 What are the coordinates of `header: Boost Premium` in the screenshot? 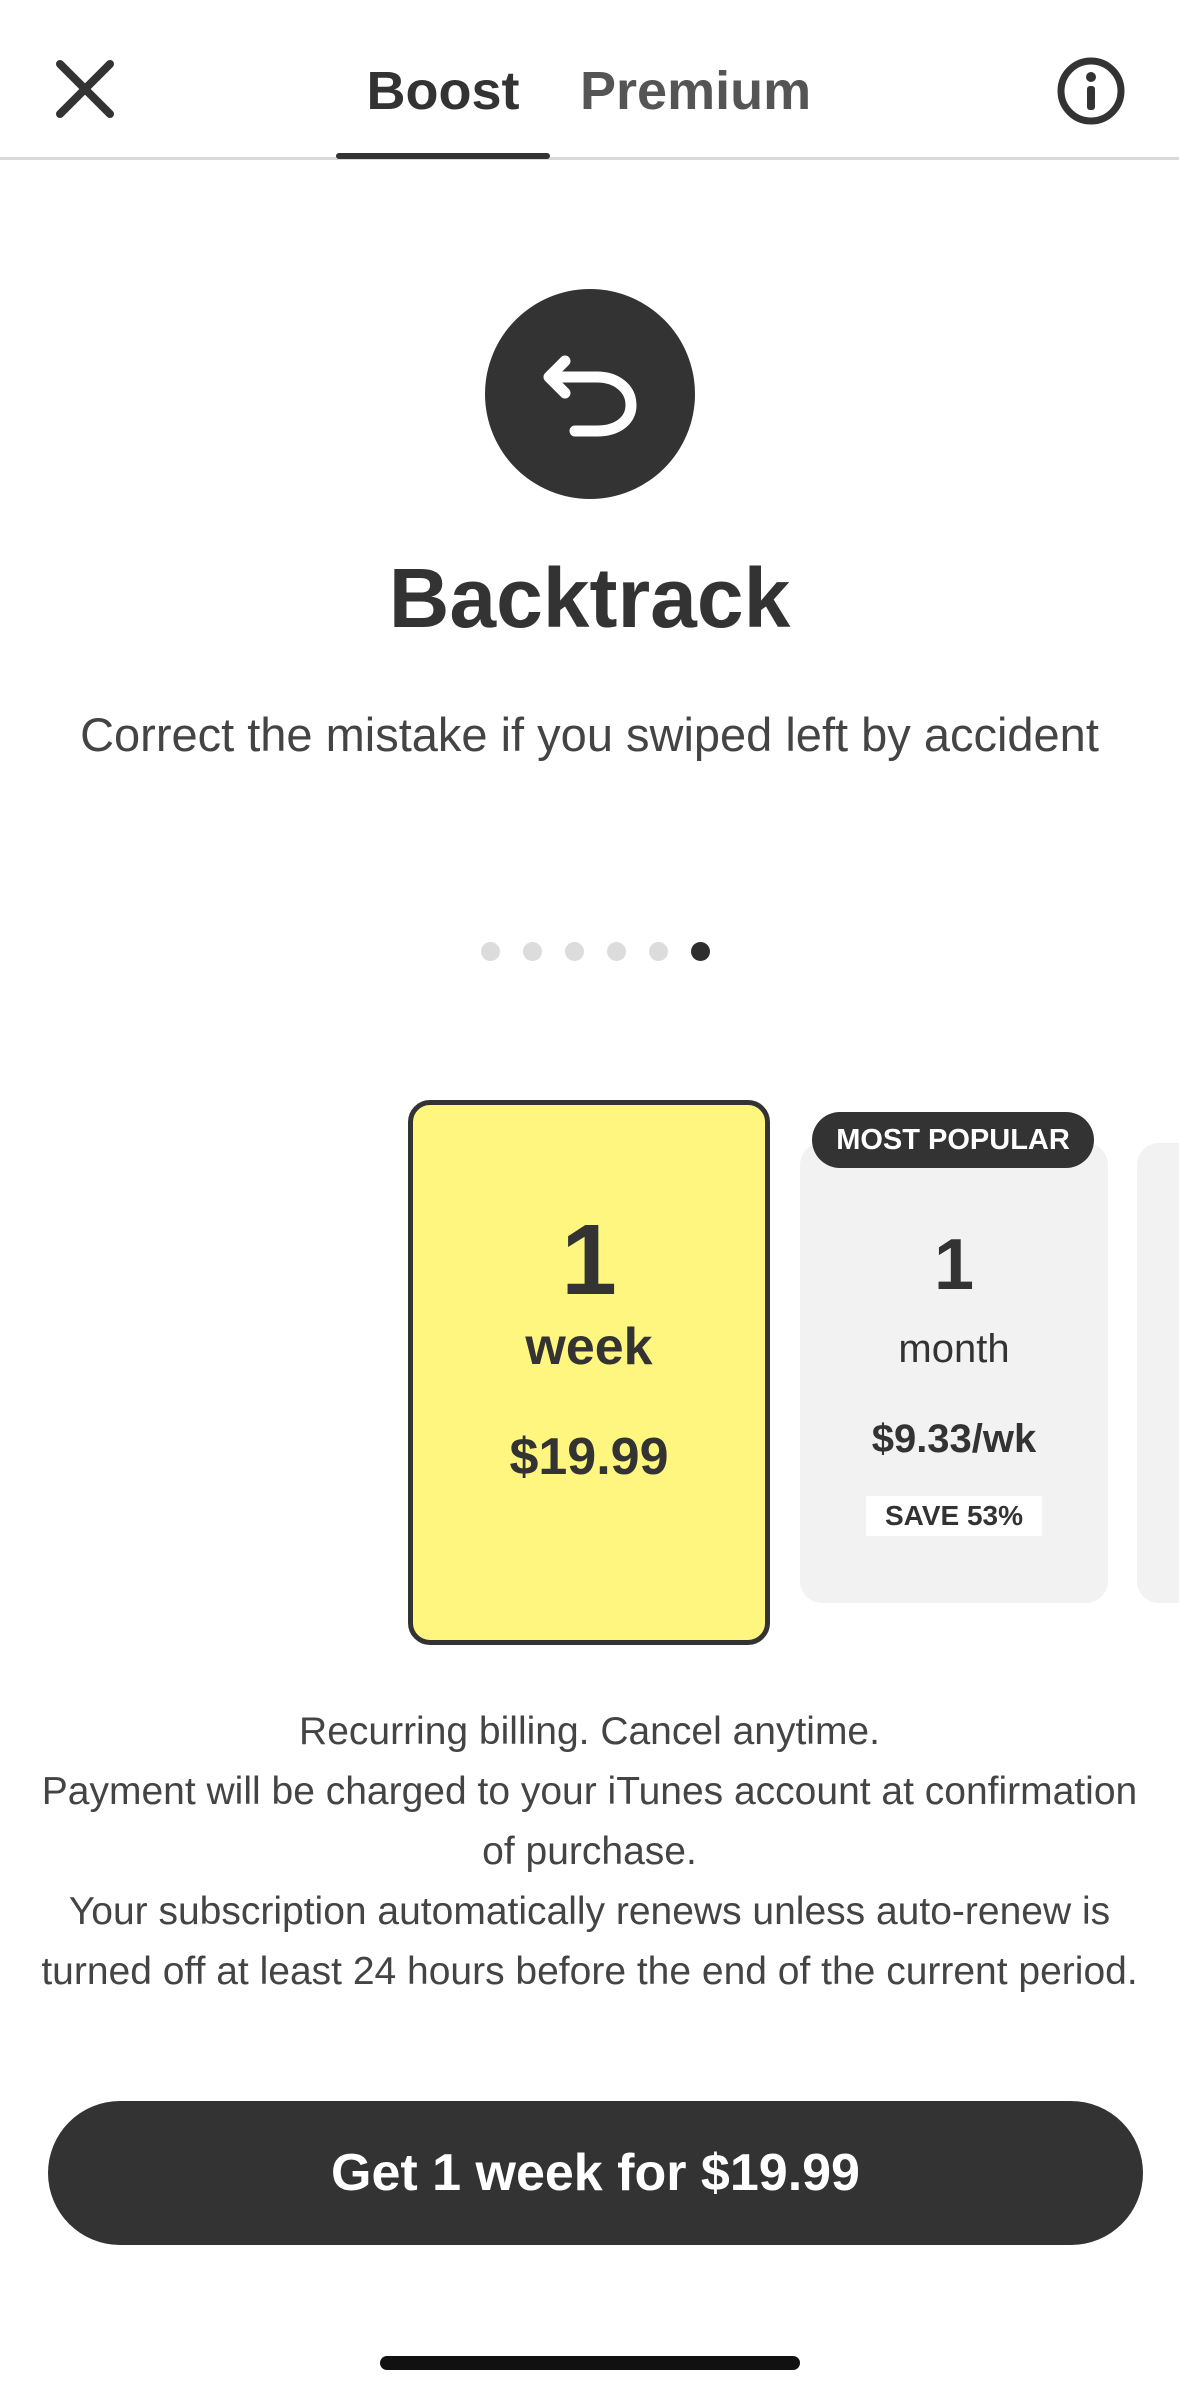 It's located at (589, 80).